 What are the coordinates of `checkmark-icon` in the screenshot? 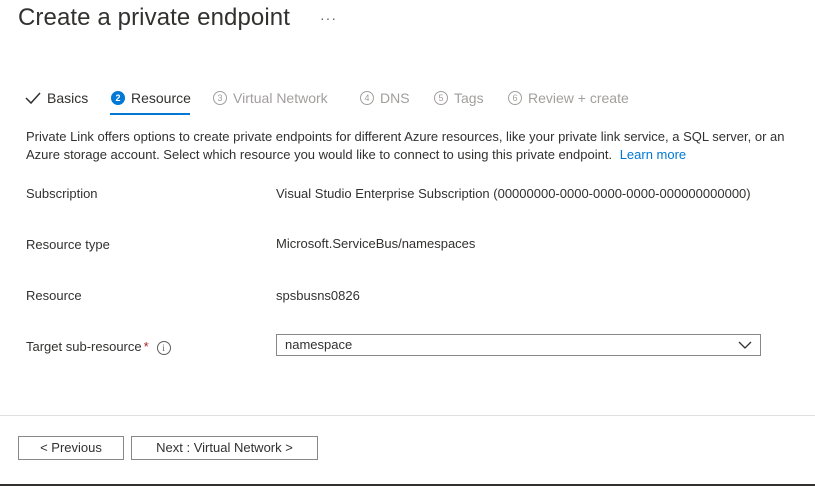 It's located at (33, 98).